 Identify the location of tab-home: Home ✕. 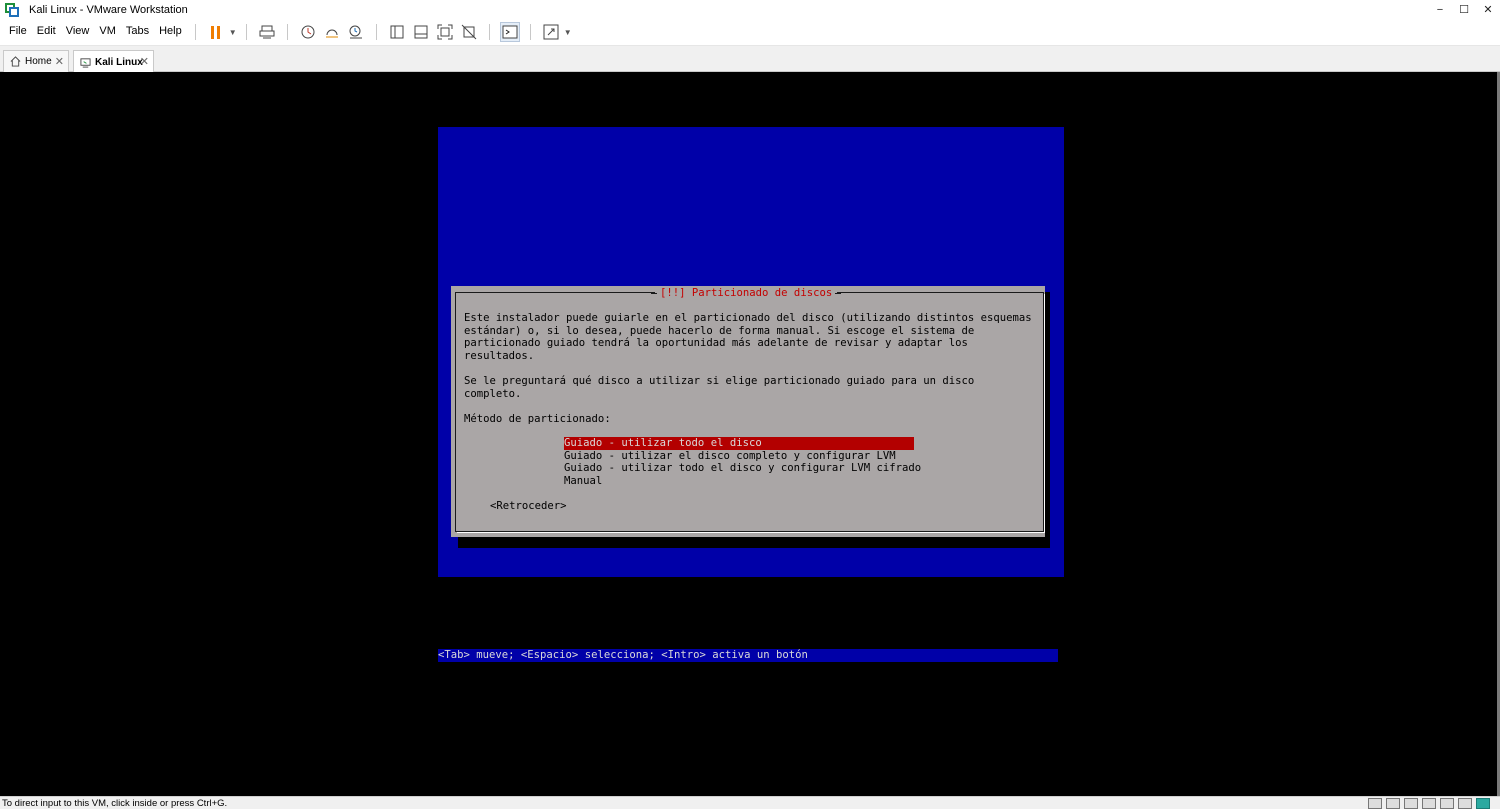
(36, 61).